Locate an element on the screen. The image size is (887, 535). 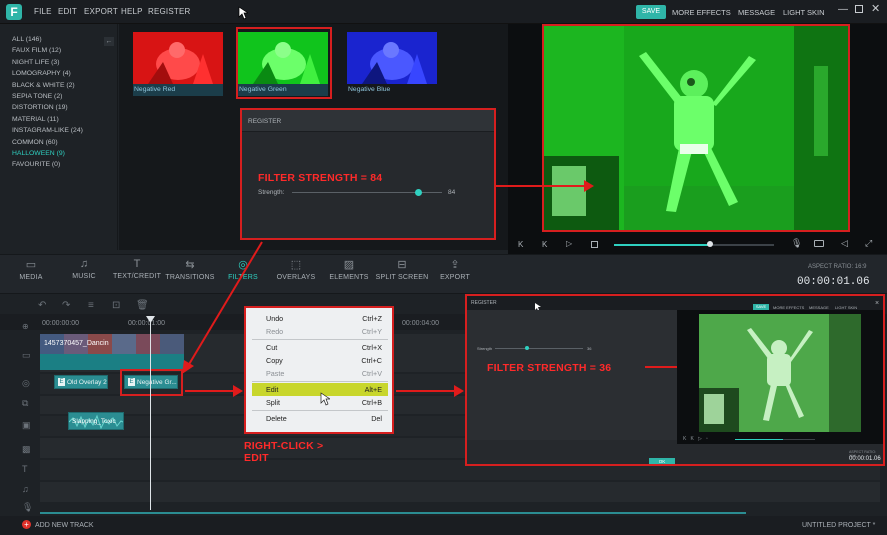
toolbar-split-screen: ⊟ SPLIT SCREEN is located at coordinates (402, 269).